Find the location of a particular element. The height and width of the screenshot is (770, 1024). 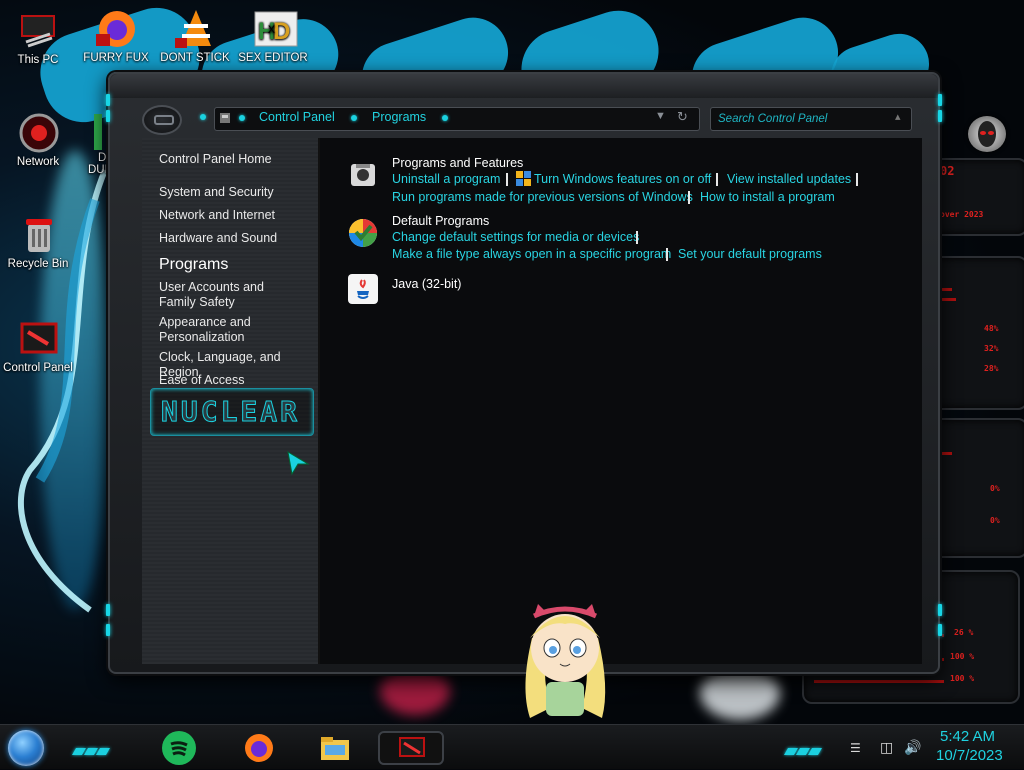

search-input is located at coordinates (803, 119).